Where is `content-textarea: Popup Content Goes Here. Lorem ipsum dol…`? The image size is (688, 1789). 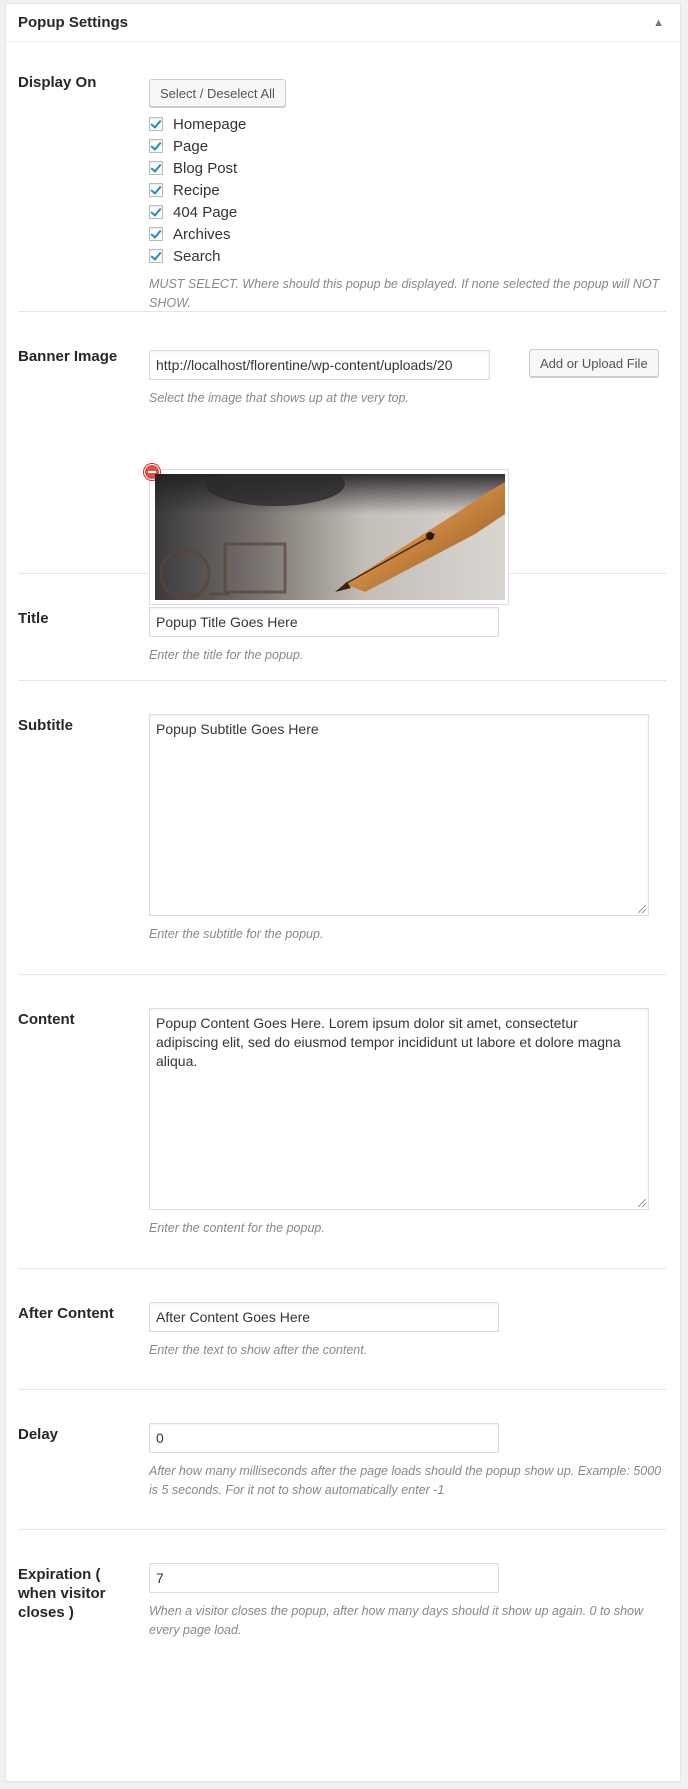
content-textarea: Popup Content Goes Here. Lorem ipsum dol… is located at coordinates (399, 1109).